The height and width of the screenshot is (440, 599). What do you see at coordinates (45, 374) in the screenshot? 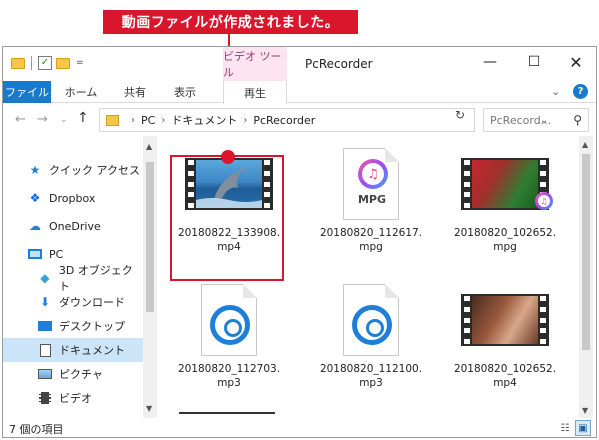
I see `pictures-icon` at bounding box center [45, 374].